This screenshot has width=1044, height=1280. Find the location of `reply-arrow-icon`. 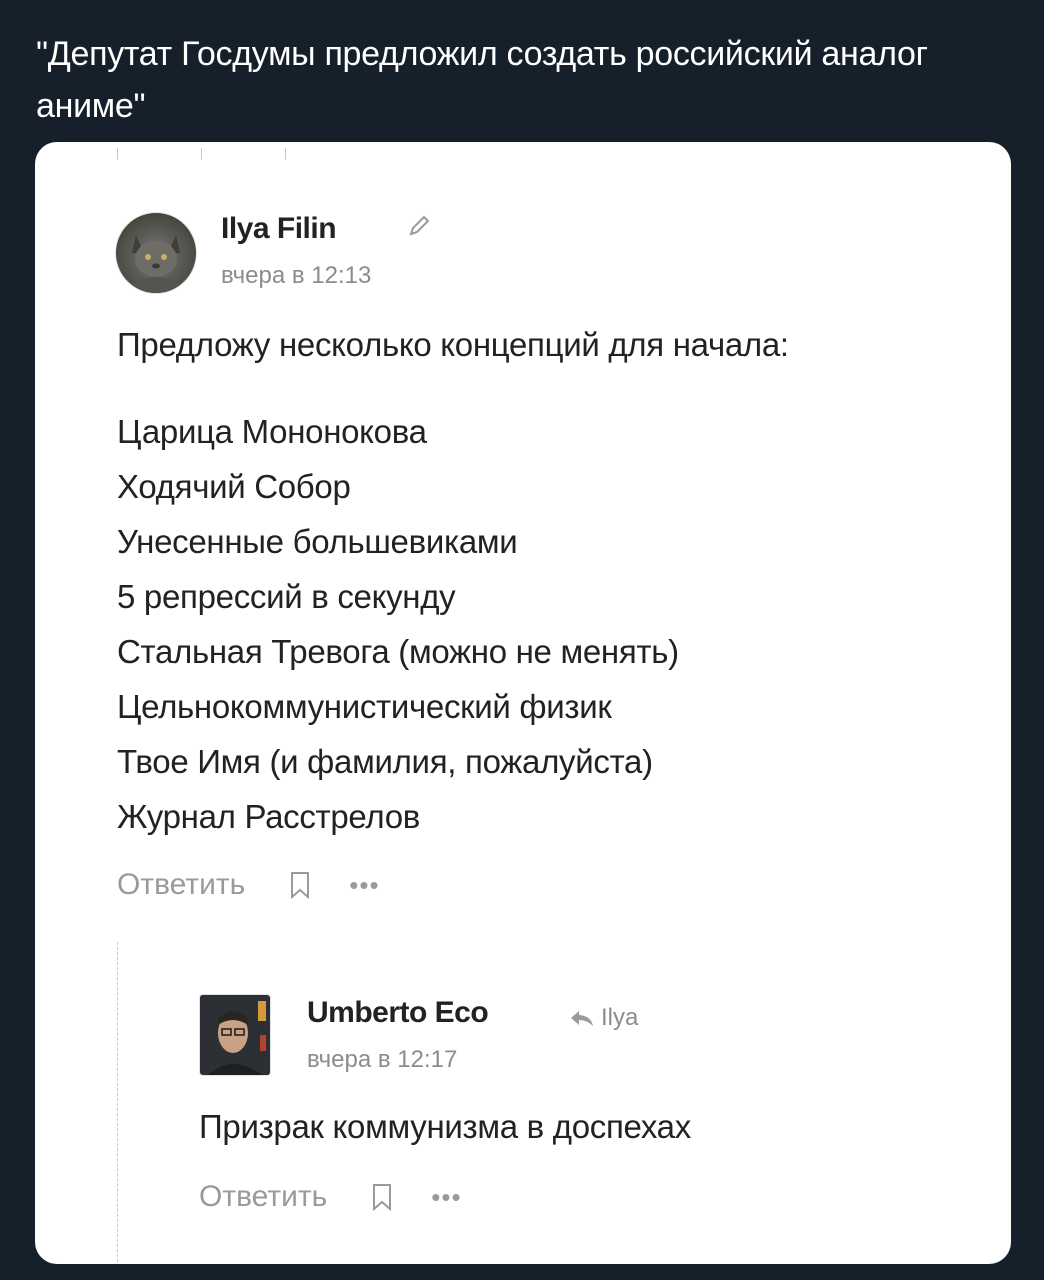

reply-arrow-icon is located at coordinates (582, 1018).